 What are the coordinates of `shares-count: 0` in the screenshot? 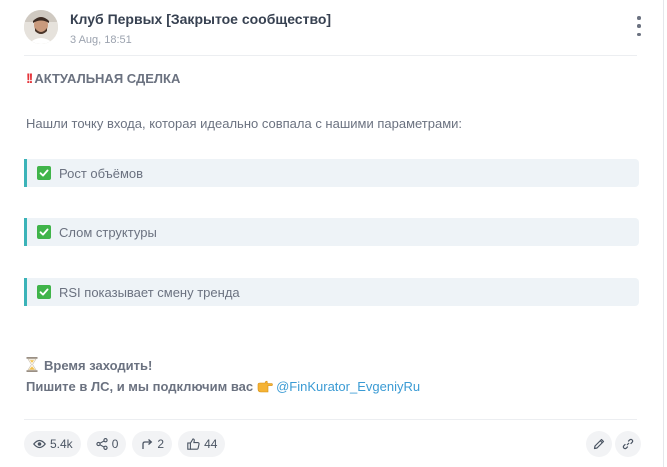 It's located at (115, 444).